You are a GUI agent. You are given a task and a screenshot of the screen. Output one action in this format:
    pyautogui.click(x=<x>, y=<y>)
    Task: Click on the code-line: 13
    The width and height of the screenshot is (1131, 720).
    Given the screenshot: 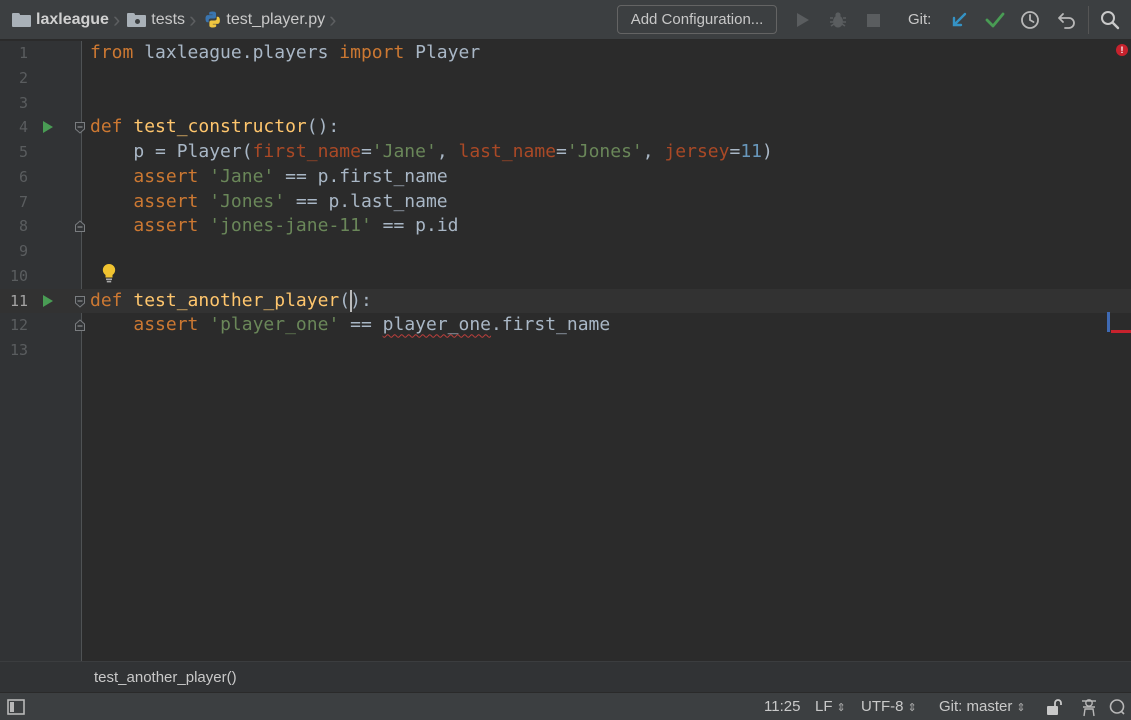 What is the action you would take?
    pyautogui.click(x=565, y=350)
    